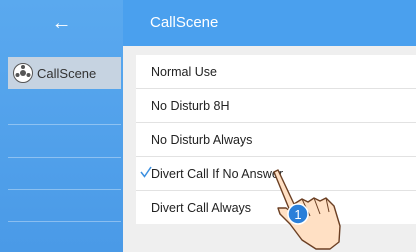 This screenshot has width=416, height=252. Describe the element at coordinates (202, 139) in the screenshot. I see `option-label: No Disturb Always` at that location.